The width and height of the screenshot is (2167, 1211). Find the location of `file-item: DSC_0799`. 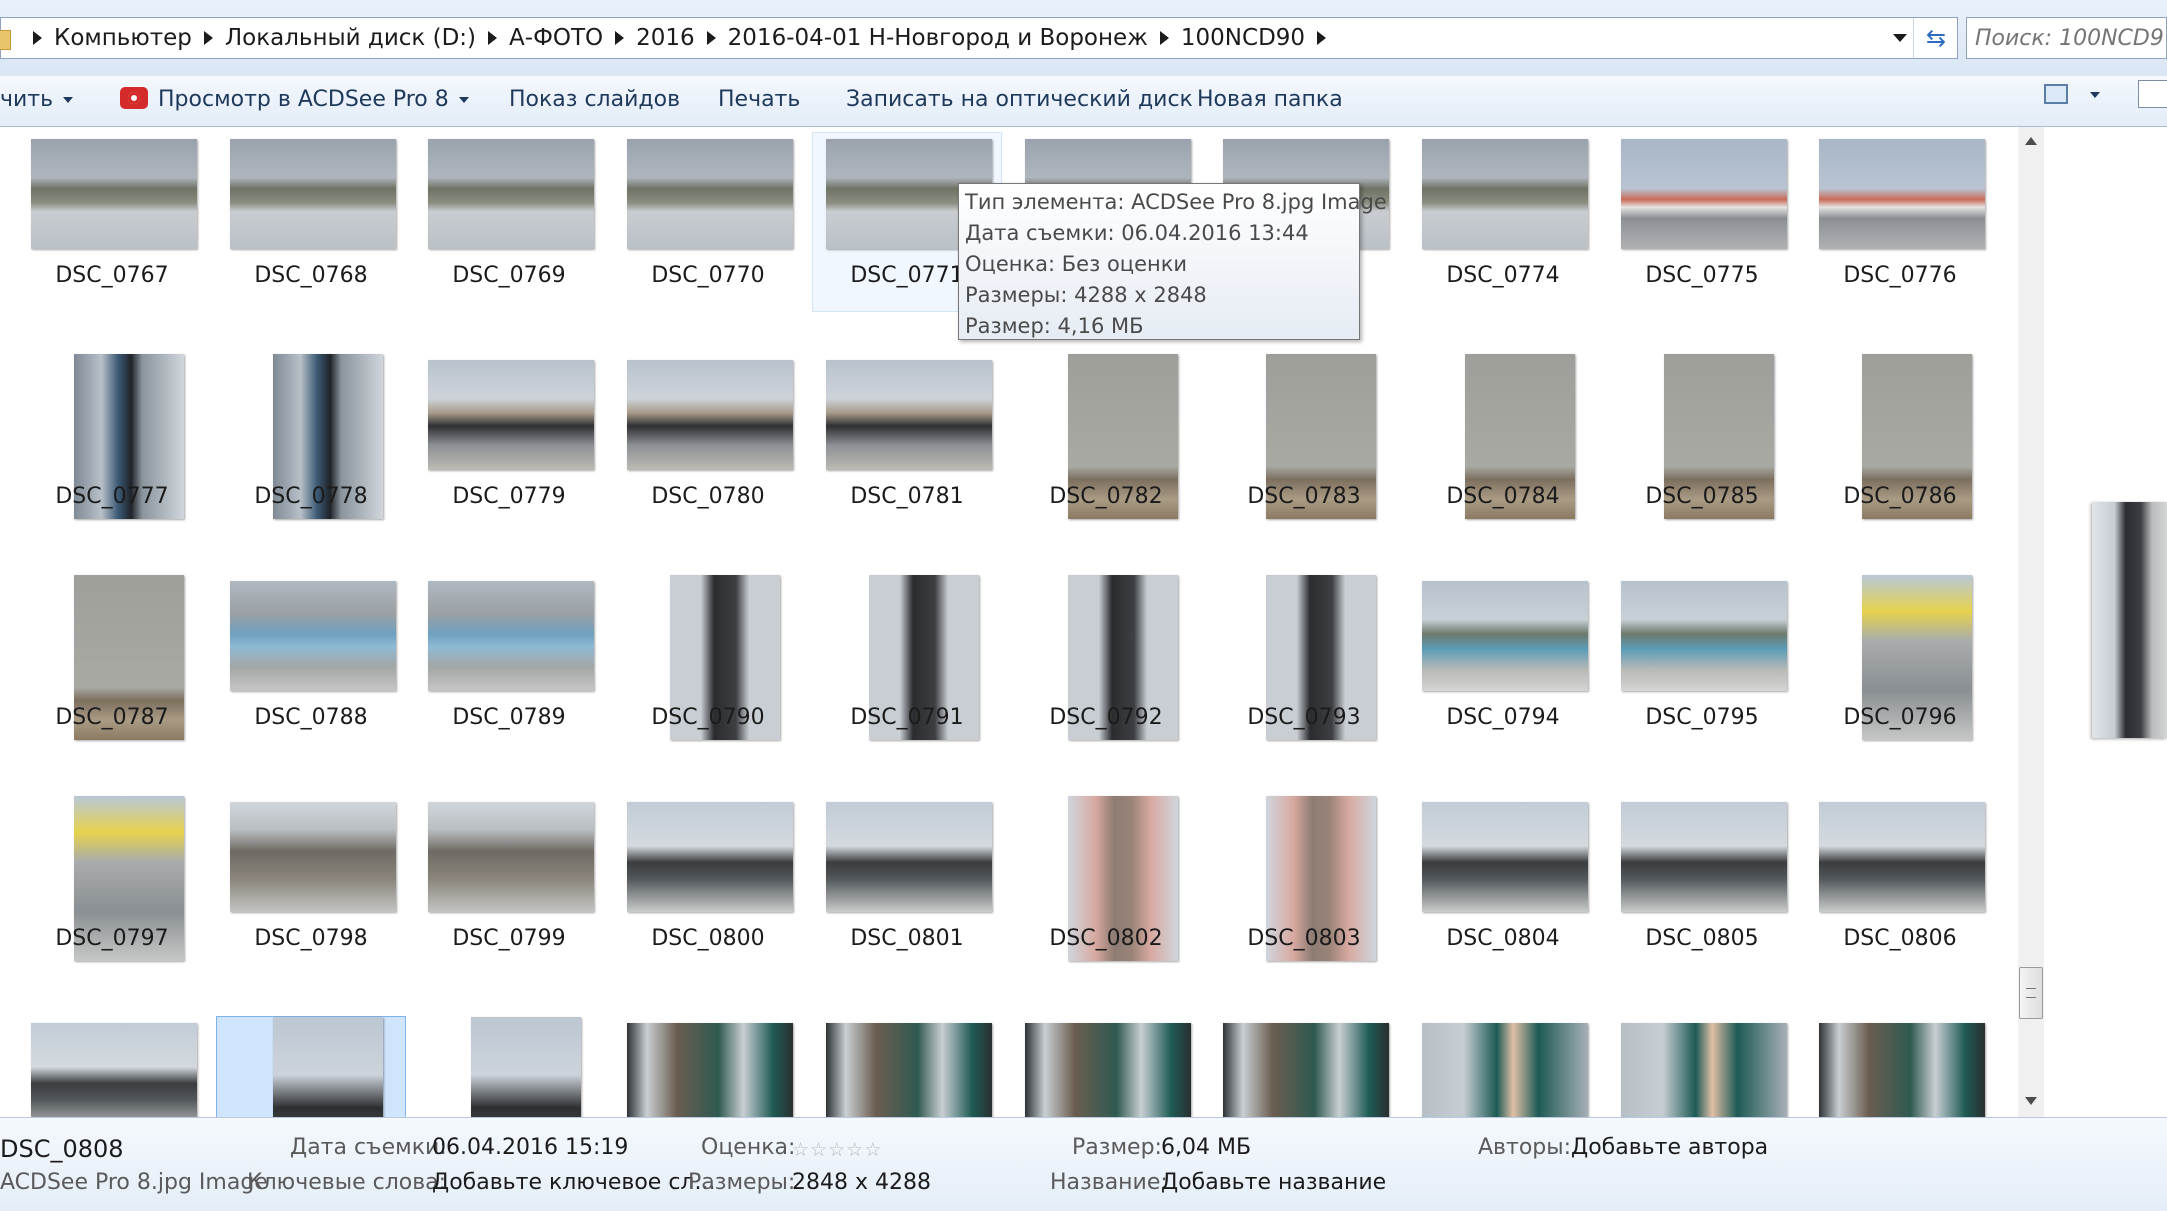

file-item: DSC_0799 is located at coordinates (509, 885).